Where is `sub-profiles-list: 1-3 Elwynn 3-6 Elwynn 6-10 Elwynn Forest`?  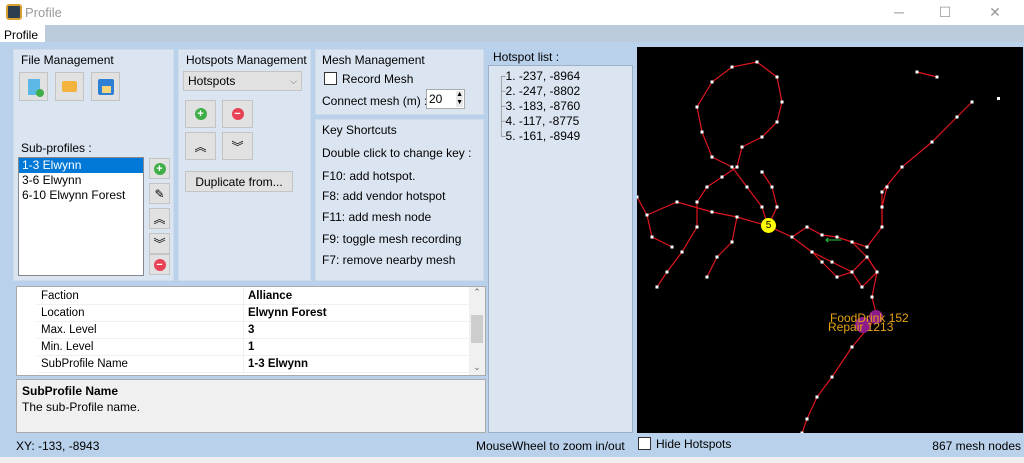
sub-profiles-list: 1-3 Elwynn 3-6 Elwynn 6-10 Elwynn Forest is located at coordinates (81, 216).